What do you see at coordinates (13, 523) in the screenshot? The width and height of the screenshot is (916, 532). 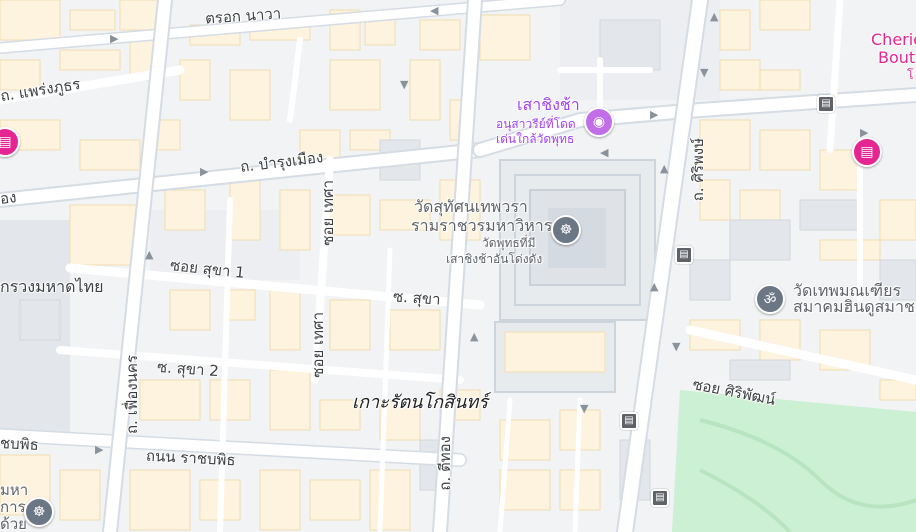 I see `poi-bottom-left-name-3: ด้วย` at bounding box center [13, 523].